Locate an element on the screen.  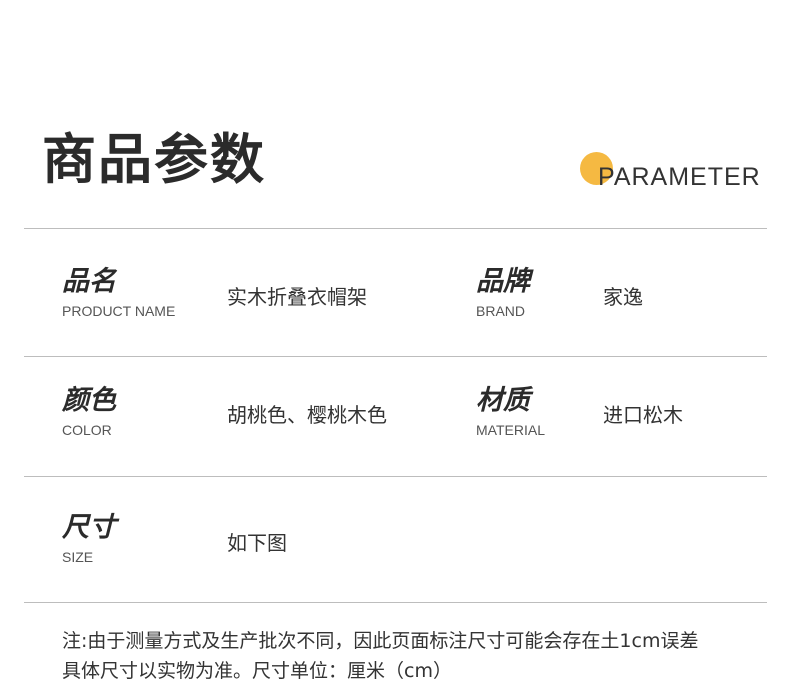
param-label-color-en: COLOR is located at coordinates (87, 430).